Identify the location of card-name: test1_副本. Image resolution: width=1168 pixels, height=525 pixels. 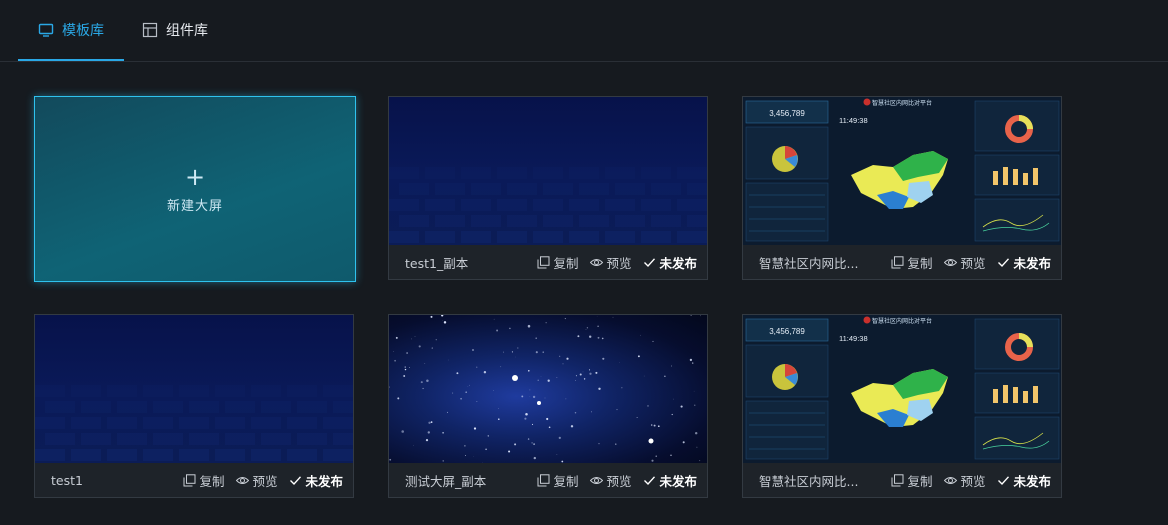
(437, 263).